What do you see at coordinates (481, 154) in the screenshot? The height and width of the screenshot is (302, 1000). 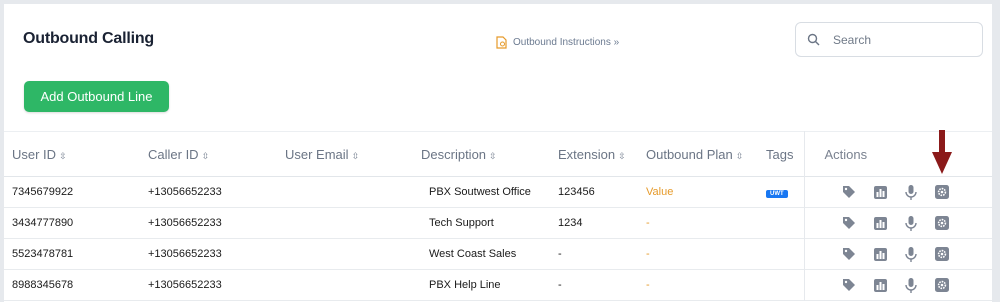 I see `column-header-description: Description ⇳` at bounding box center [481, 154].